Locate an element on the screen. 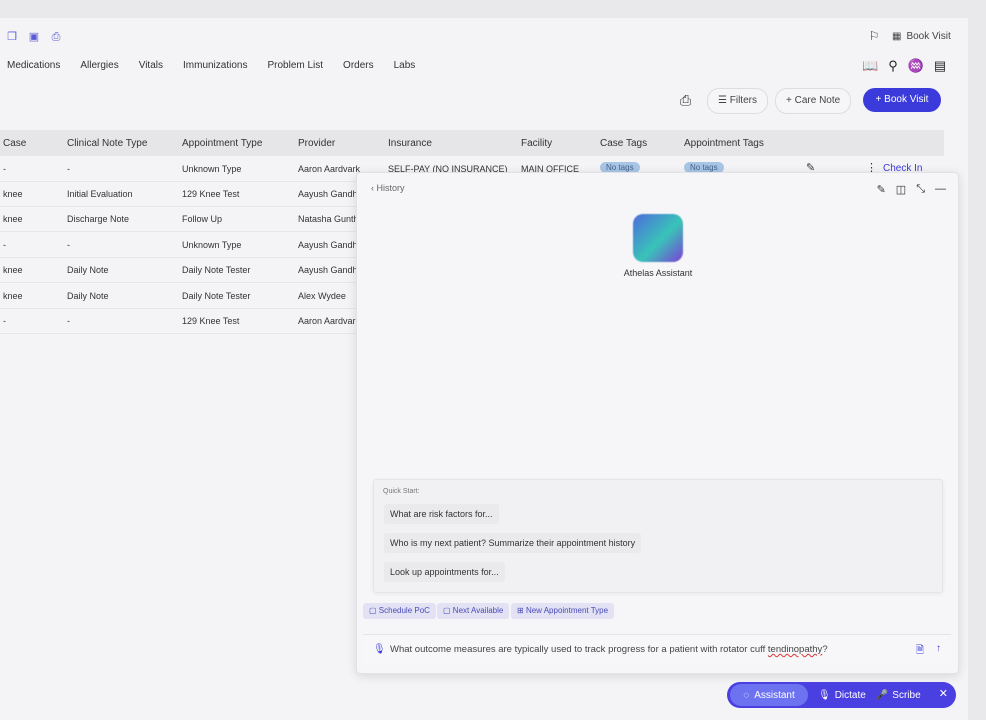 Image resolution: width=986 pixels, height=720 pixels. table-row: - - 129 Knee Test Aaron Aardvar is located at coordinates (180, 321).